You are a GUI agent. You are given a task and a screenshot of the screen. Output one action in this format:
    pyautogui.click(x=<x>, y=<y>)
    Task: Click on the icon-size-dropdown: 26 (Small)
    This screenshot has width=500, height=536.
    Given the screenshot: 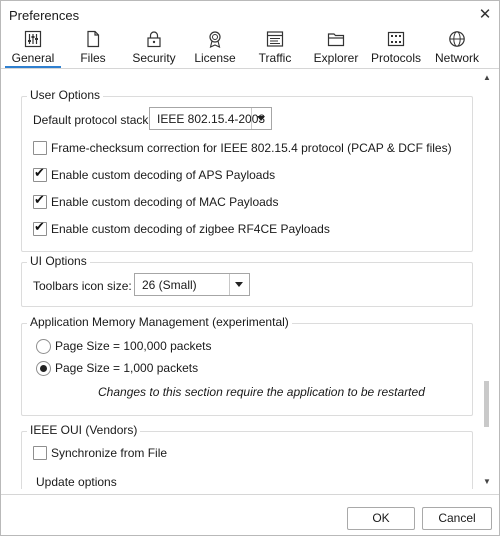 What is the action you would take?
    pyautogui.click(x=192, y=284)
    